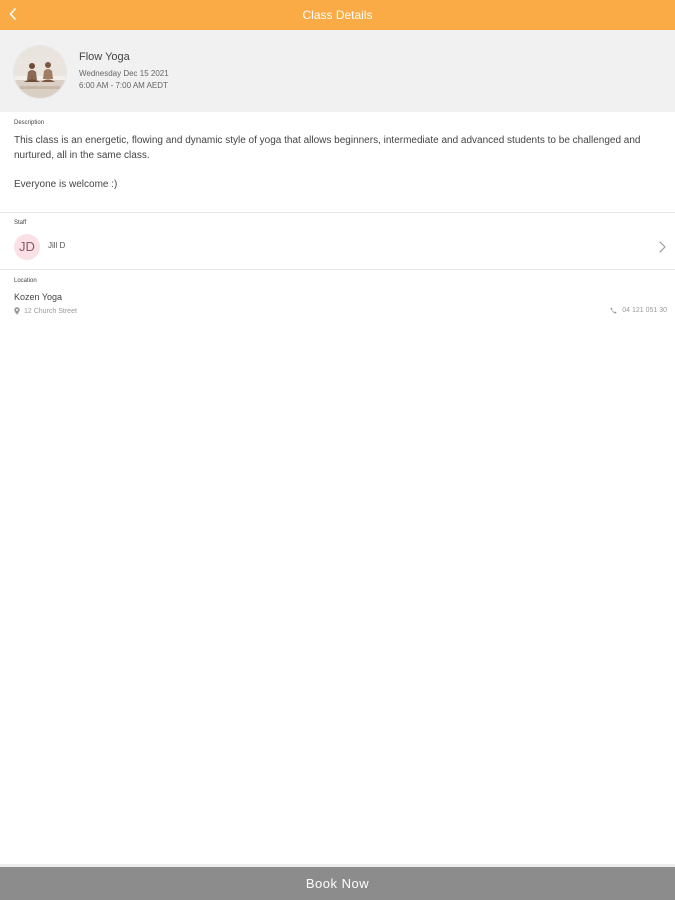  What do you see at coordinates (337, 883) in the screenshot?
I see `book-now-button: Book Now` at bounding box center [337, 883].